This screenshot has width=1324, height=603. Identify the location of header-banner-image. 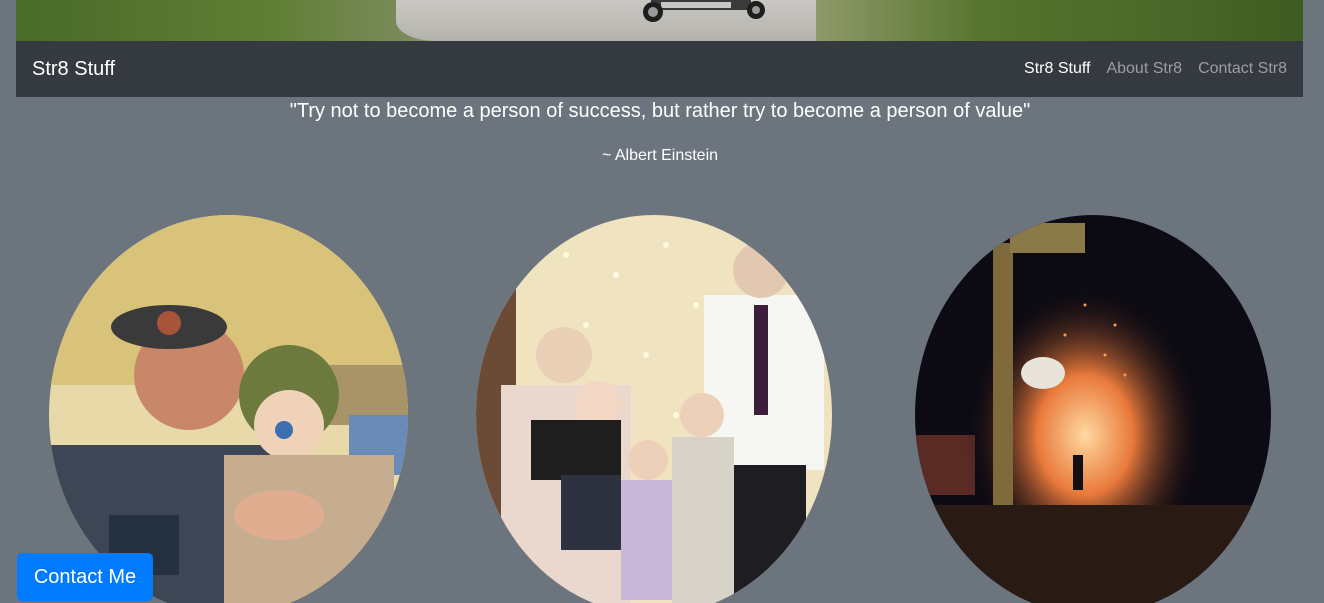
(659, 20).